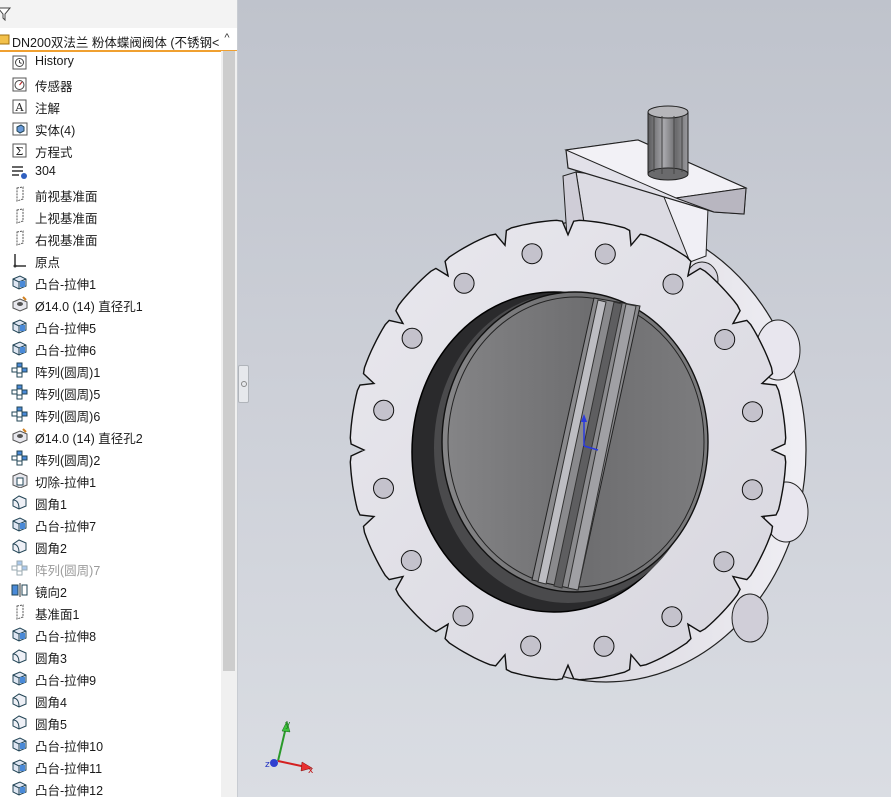 This screenshot has height=797, width=891. What do you see at coordinates (110, 458) in the screenshot?
I see `tree-item: 阵列(圆周)2` at bounding box center [110, 458].